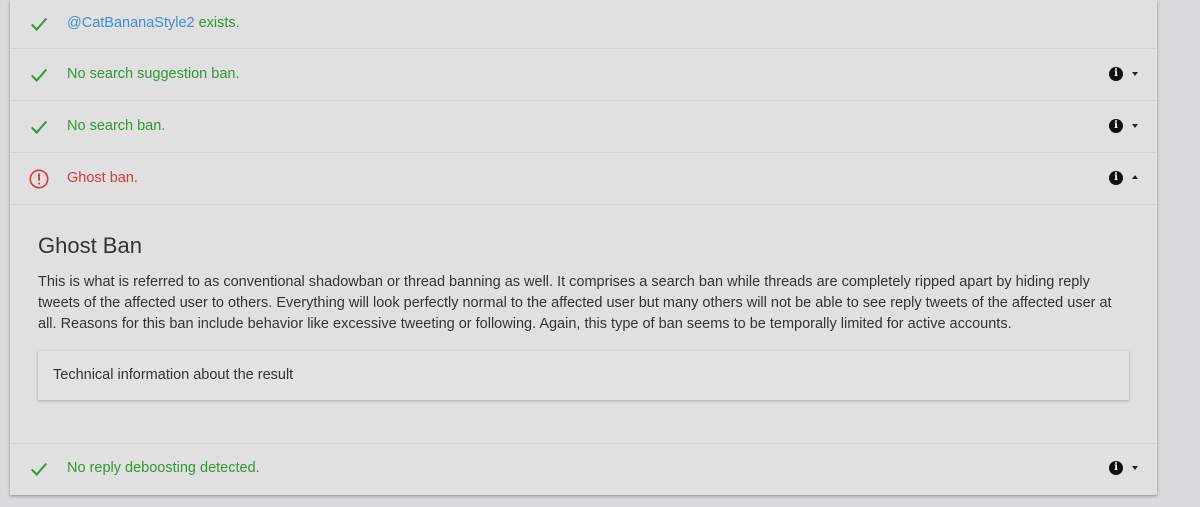 Image resolution: width=1200 pixels, height=507 pixels. Describe the element at coordinates (583, 179) in the screenshot. I see `result-row-ghost-ban: Ghost ban. i` at that location.